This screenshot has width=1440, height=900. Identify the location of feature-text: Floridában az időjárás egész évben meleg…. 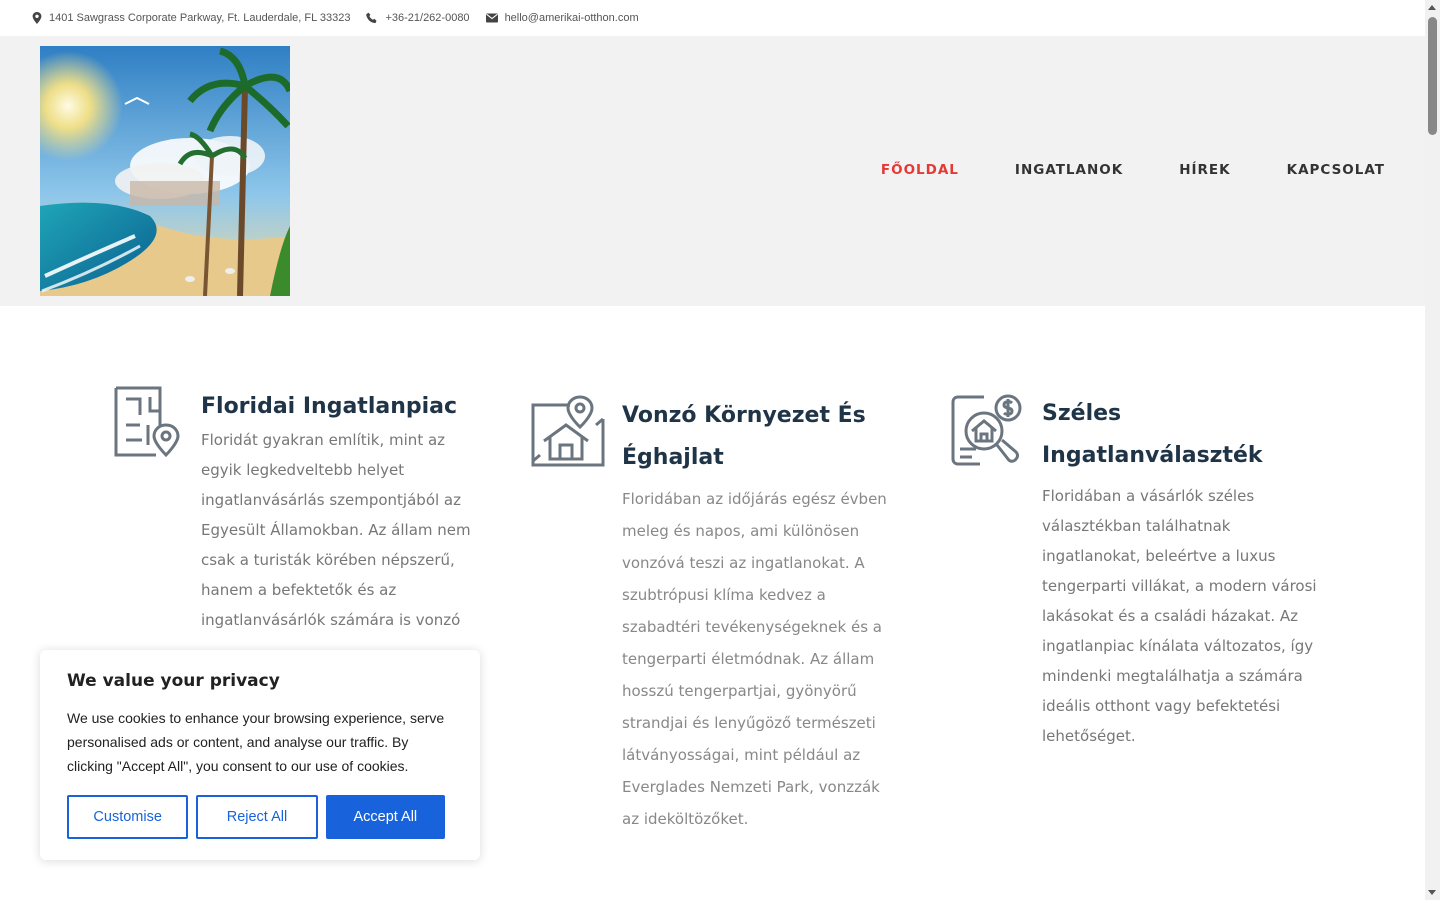
(754, 659).